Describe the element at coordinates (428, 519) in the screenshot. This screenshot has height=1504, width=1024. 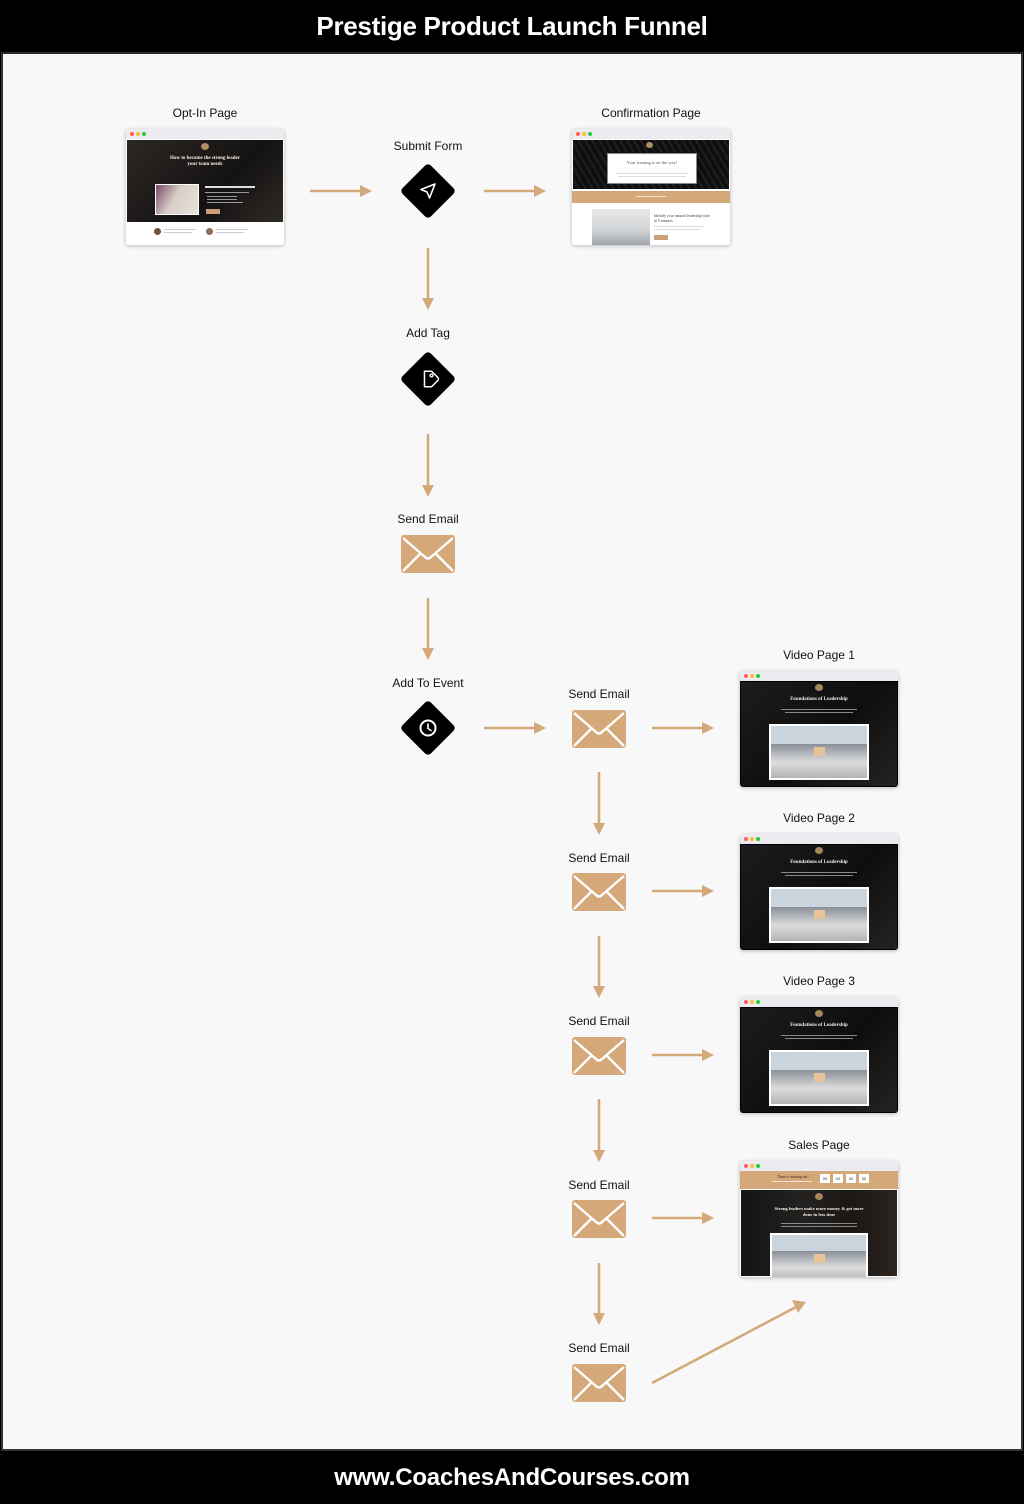
I see `send-email-1-label: Send Email` at that location.